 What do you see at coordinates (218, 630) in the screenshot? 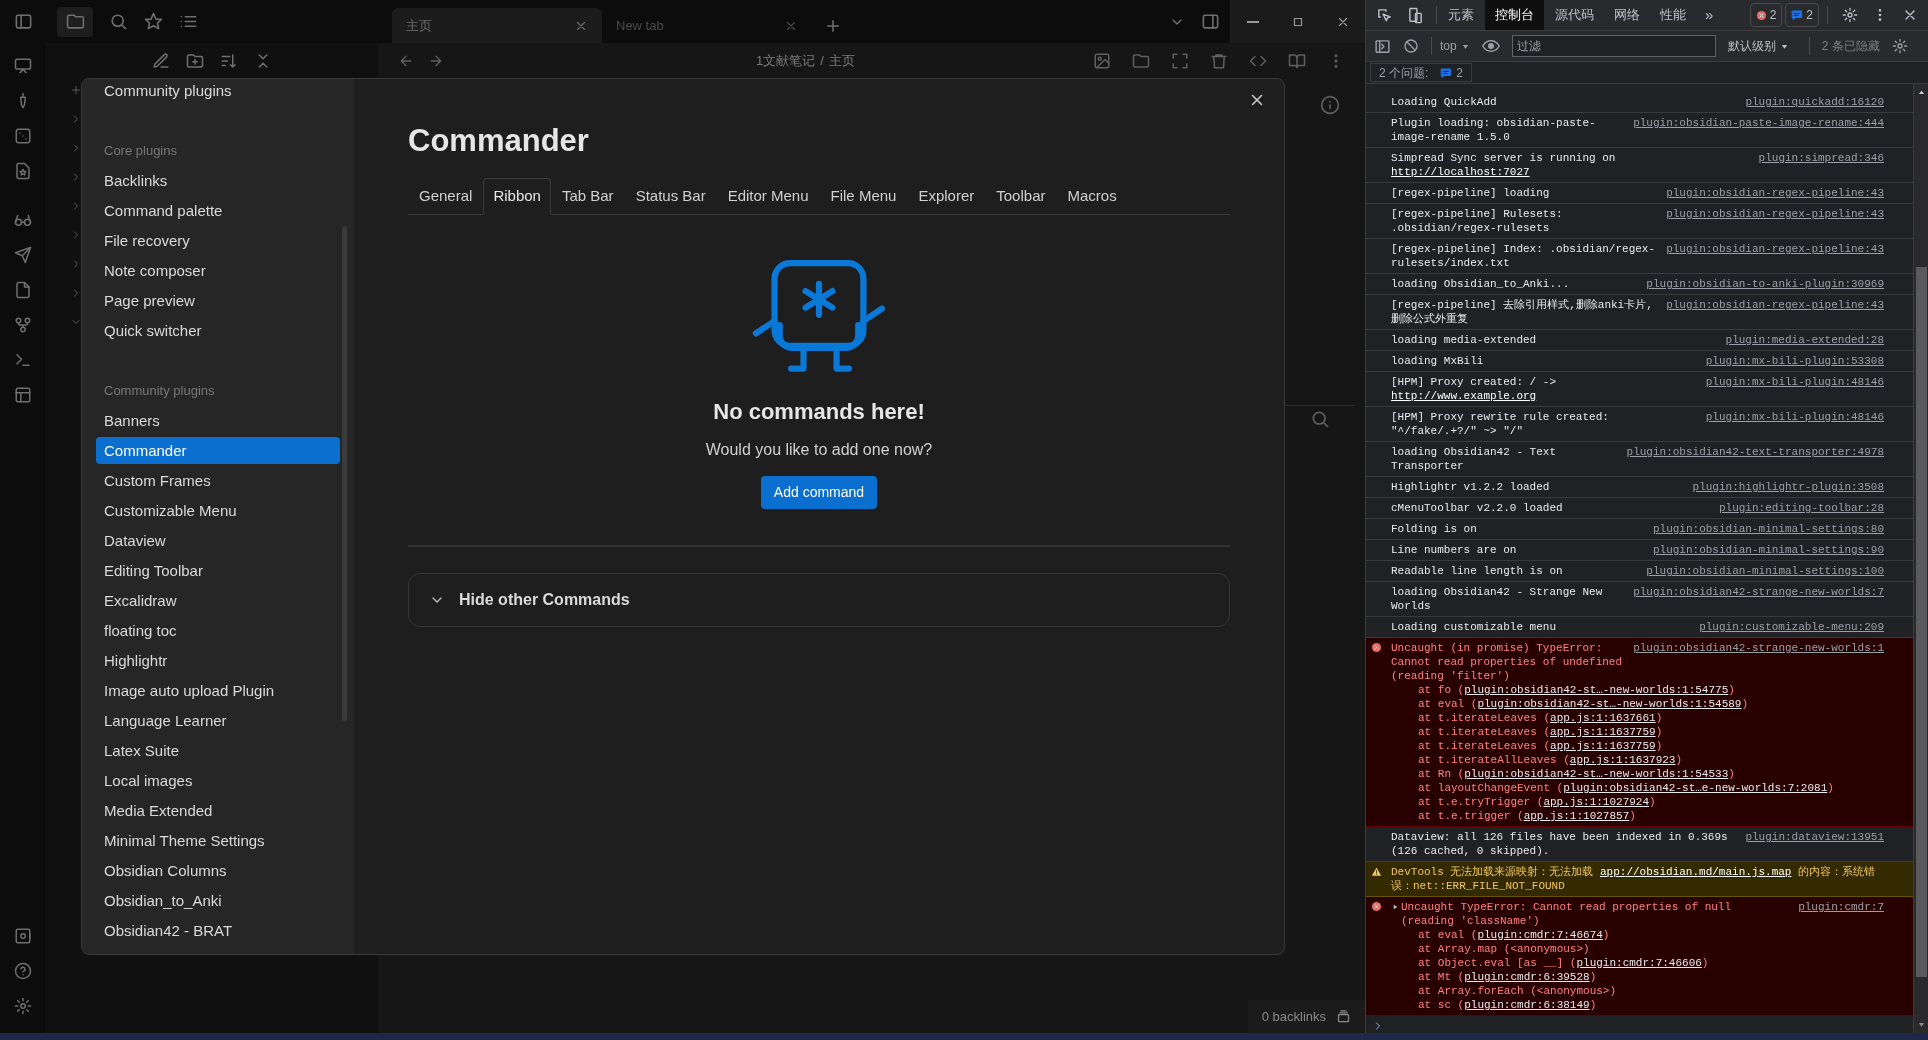
I see `sidebar-item: floating toc` at bounding box center [218, 630].